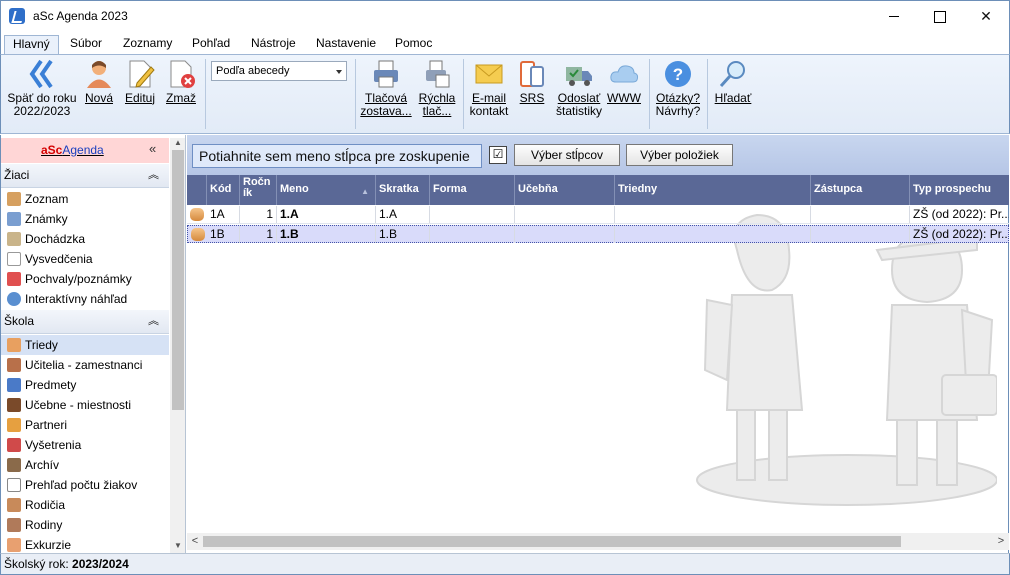 The image size is (1010, 575). Describe the element at coordinates (624, 94) in the screenshot. I see `www-button: WWW` at that location.